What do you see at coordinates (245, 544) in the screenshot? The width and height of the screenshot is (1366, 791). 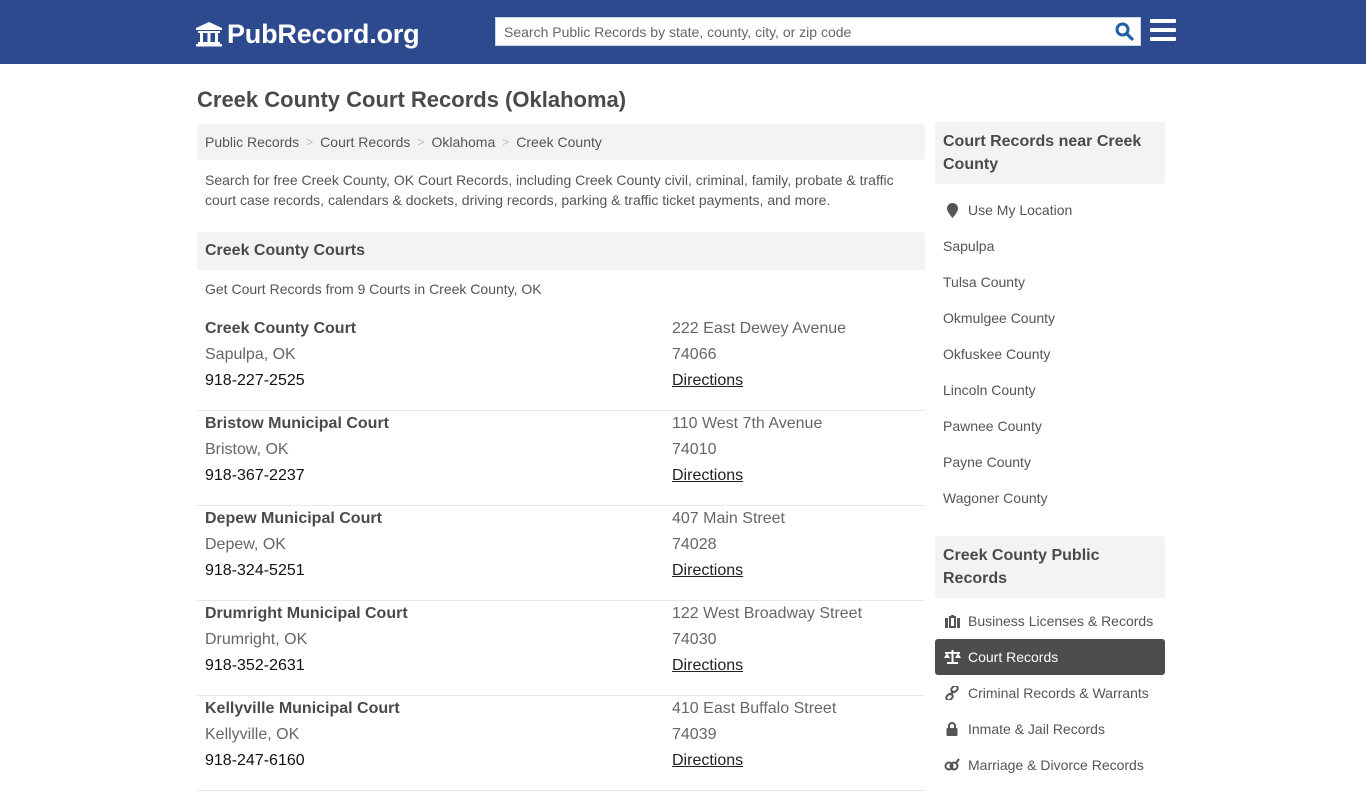 I see `court-city: Depew, OK` at bounding box center [245, 544].